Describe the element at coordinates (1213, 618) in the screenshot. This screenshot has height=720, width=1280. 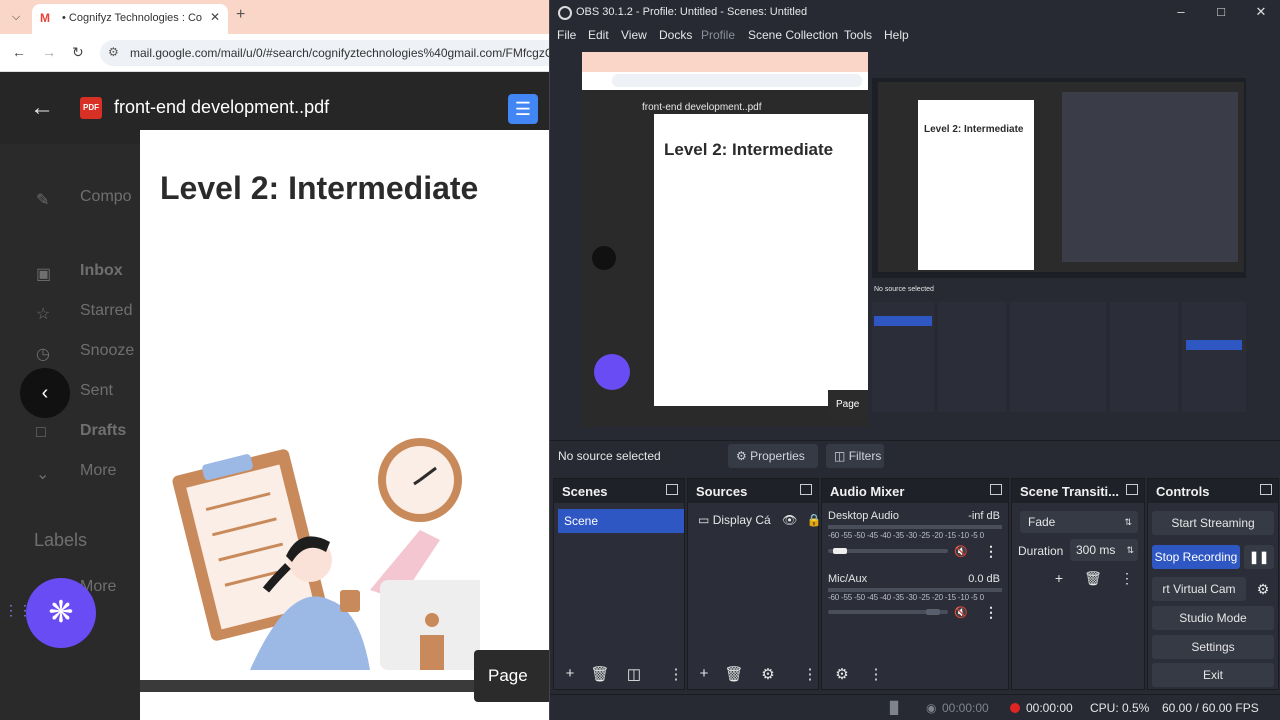
I see `studio-mode-button: Studio Mode` at that location.